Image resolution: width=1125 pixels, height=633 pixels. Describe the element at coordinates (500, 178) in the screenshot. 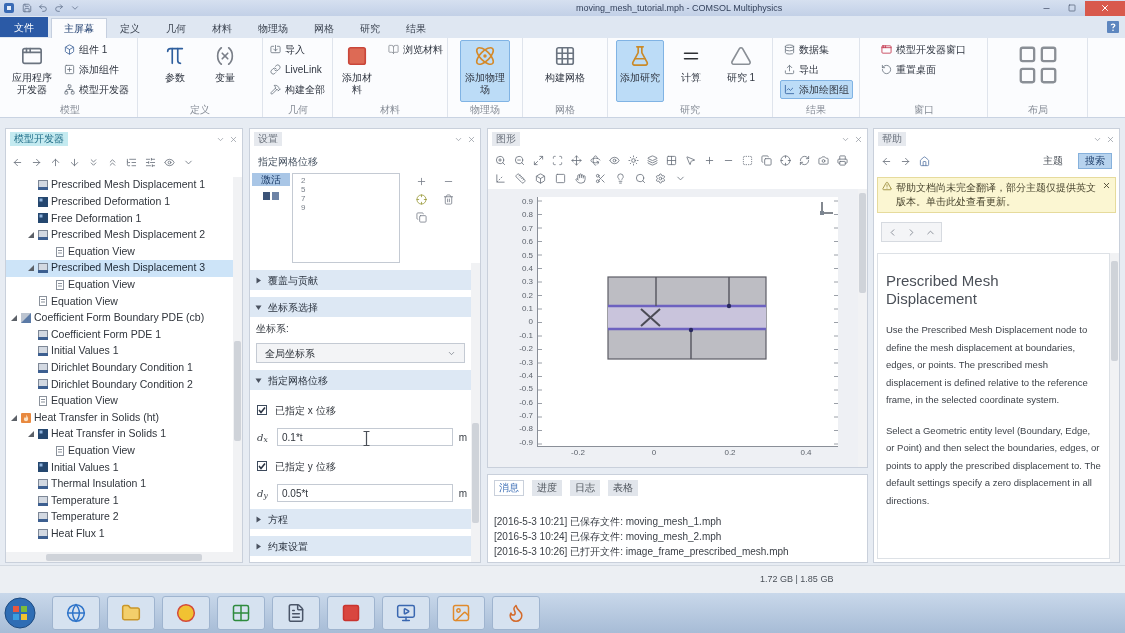

I see `axes-icon` at that location.